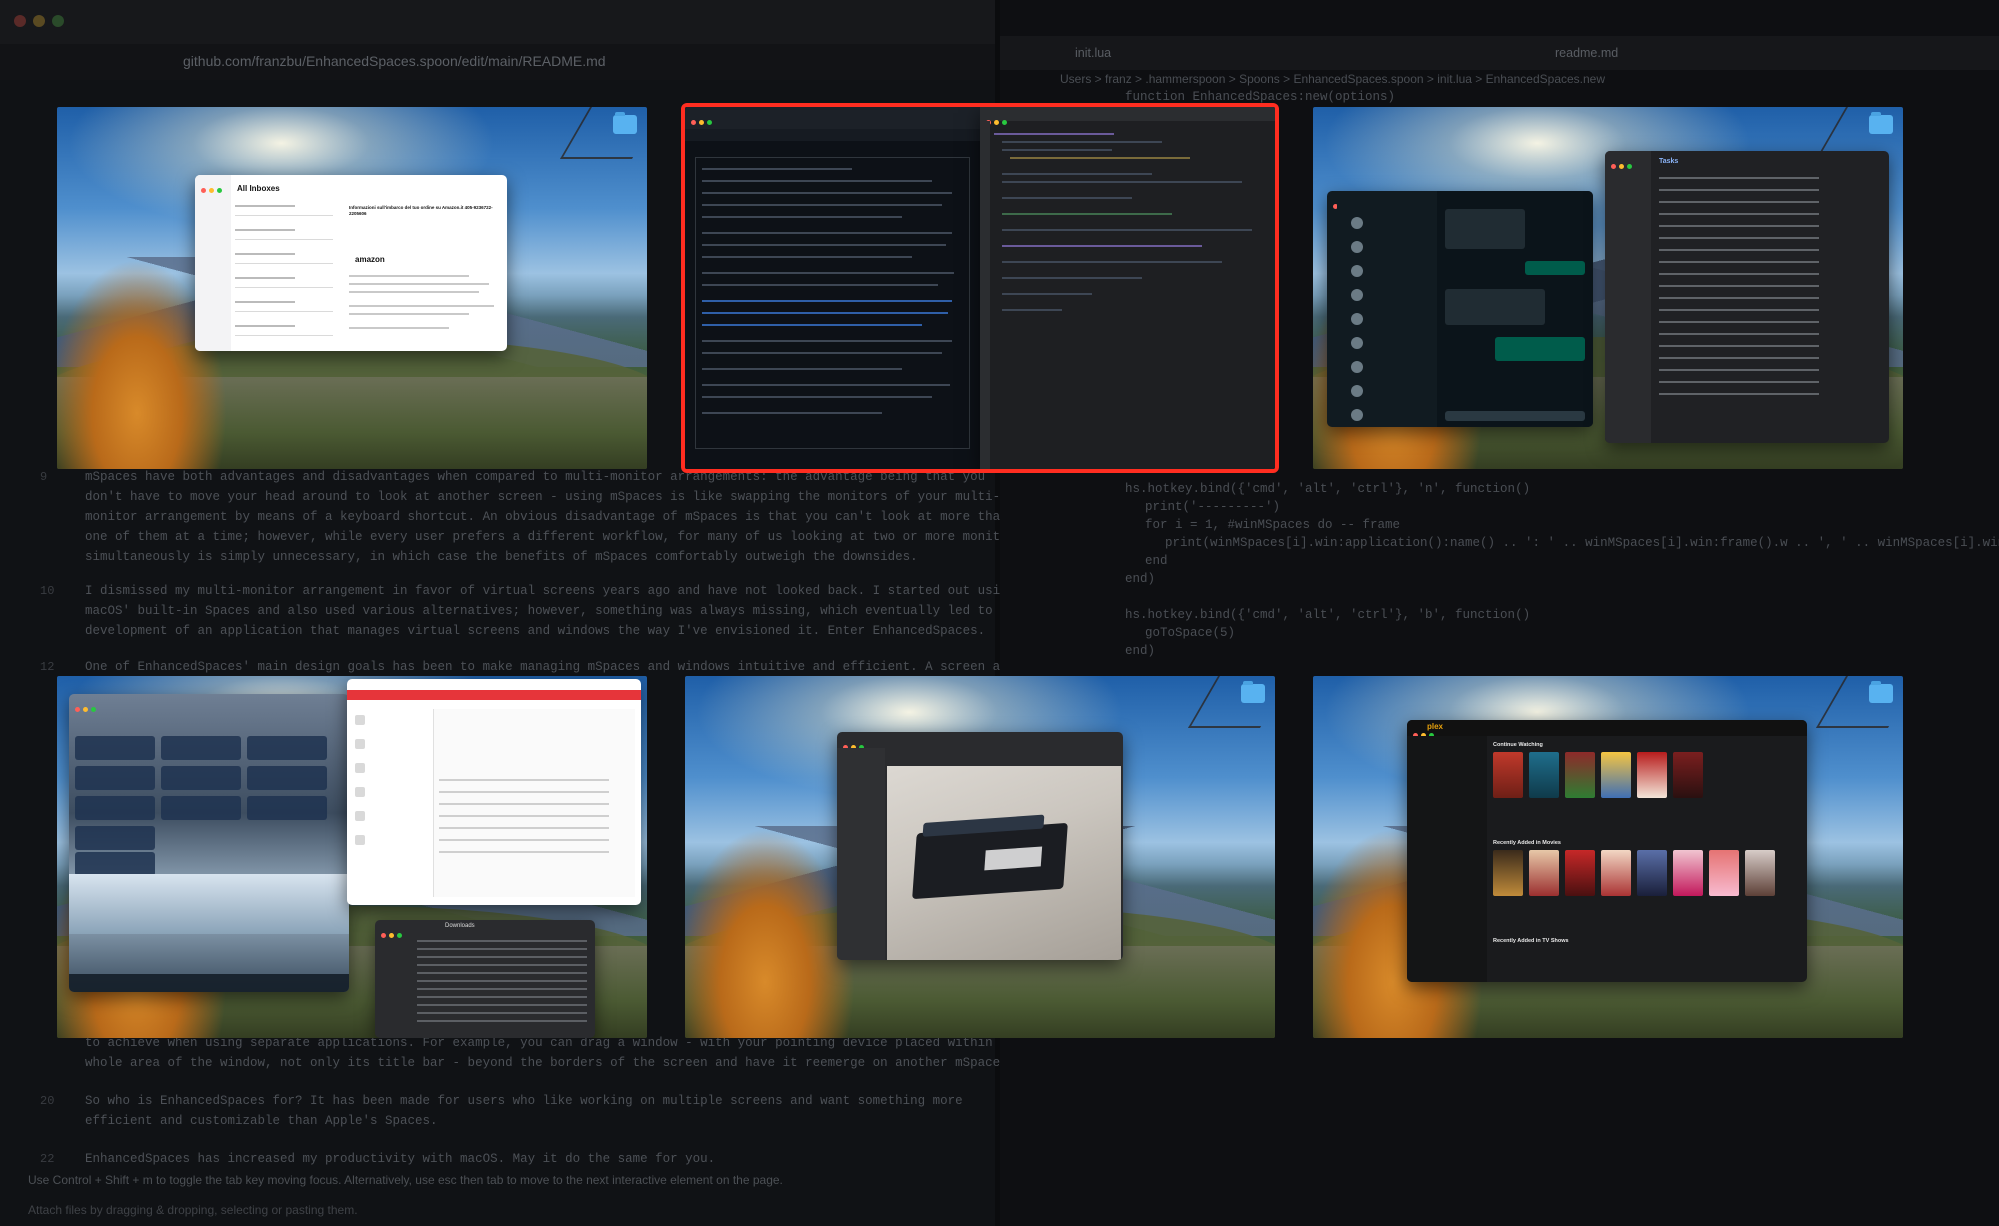 This screenshot has height=1226, width=1999. I want to click on browser-tab-bar, so click(497, 22).